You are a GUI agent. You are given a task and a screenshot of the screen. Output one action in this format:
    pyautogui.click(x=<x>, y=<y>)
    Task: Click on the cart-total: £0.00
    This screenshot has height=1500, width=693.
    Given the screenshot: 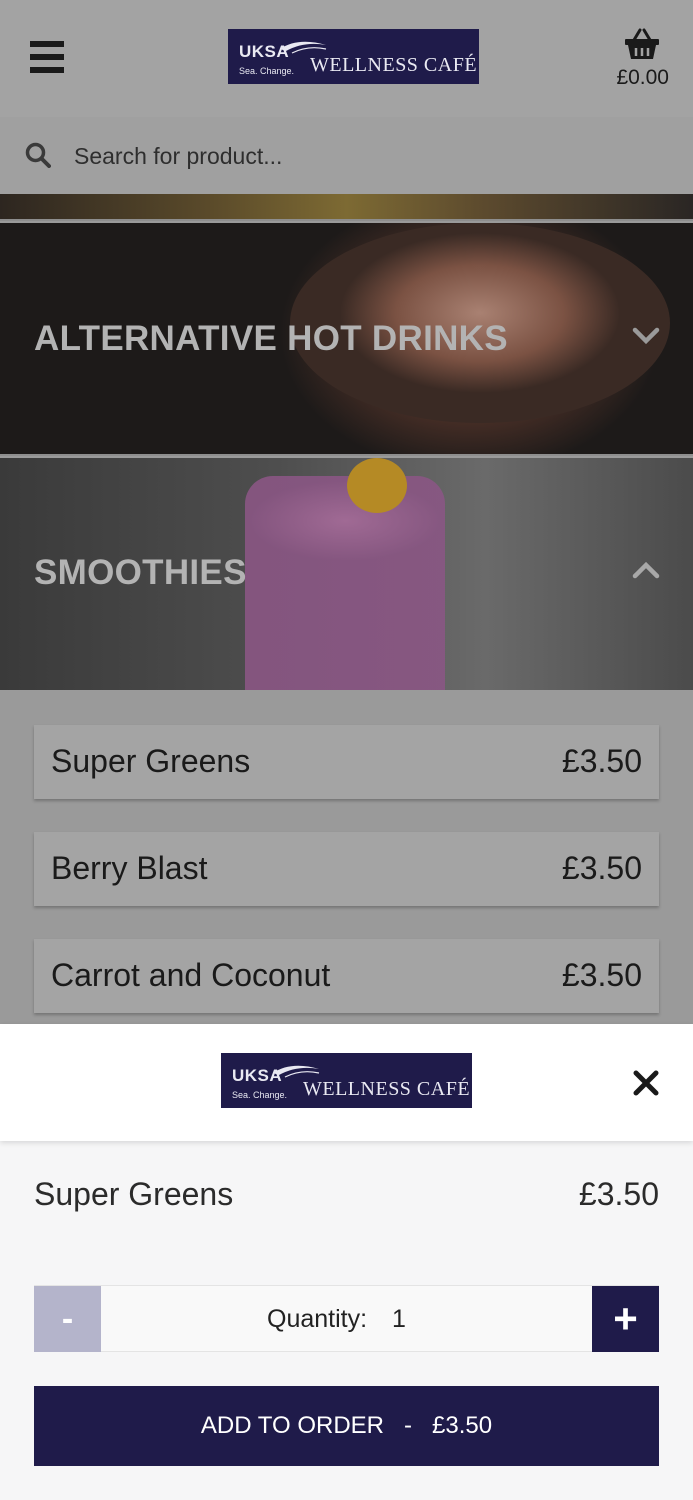 What is the action you would take?
    pyautogui.click(x=642, y=78)
    